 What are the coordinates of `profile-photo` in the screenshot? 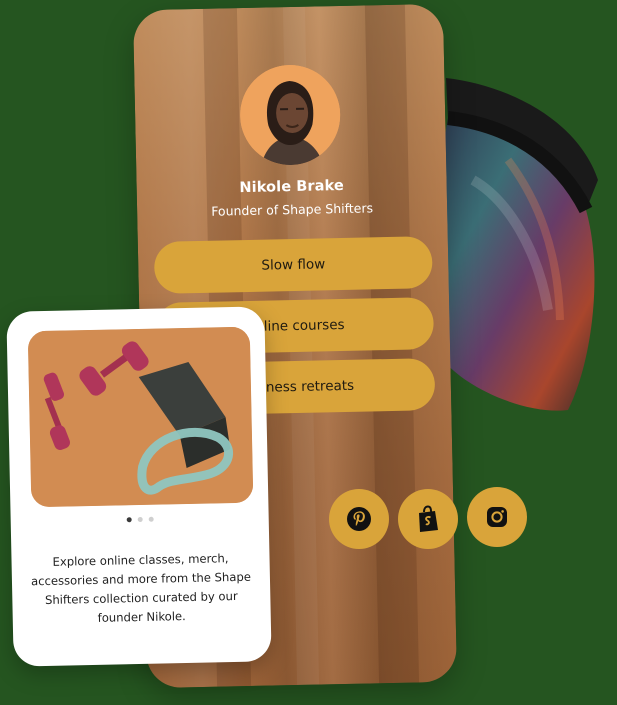 It's located at (290, 115).